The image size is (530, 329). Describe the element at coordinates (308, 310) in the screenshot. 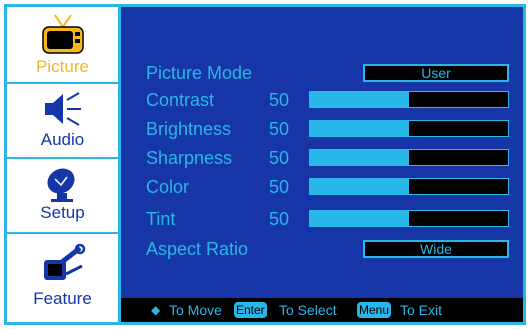

I see `select-hint: To Select` at that location.